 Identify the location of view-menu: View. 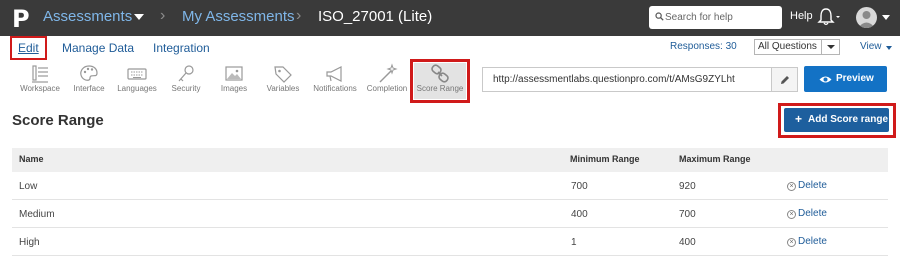
(871, 46).